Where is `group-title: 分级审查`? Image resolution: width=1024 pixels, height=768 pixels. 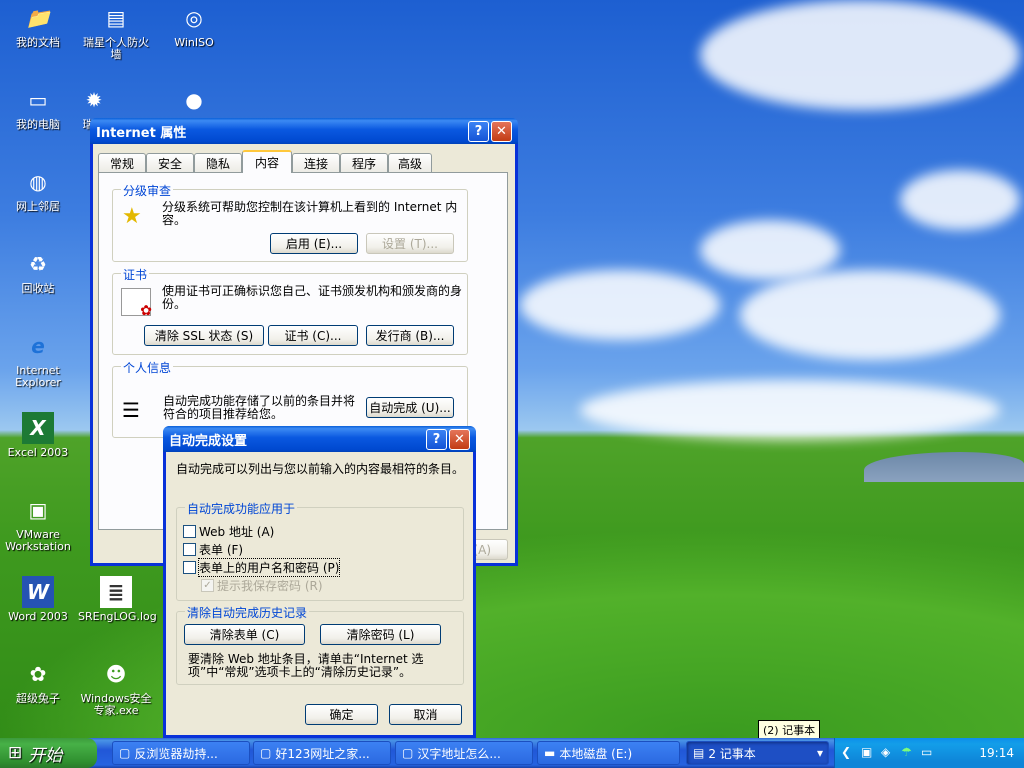 group-title: 分级审查 is located at coordinates (147, 190).